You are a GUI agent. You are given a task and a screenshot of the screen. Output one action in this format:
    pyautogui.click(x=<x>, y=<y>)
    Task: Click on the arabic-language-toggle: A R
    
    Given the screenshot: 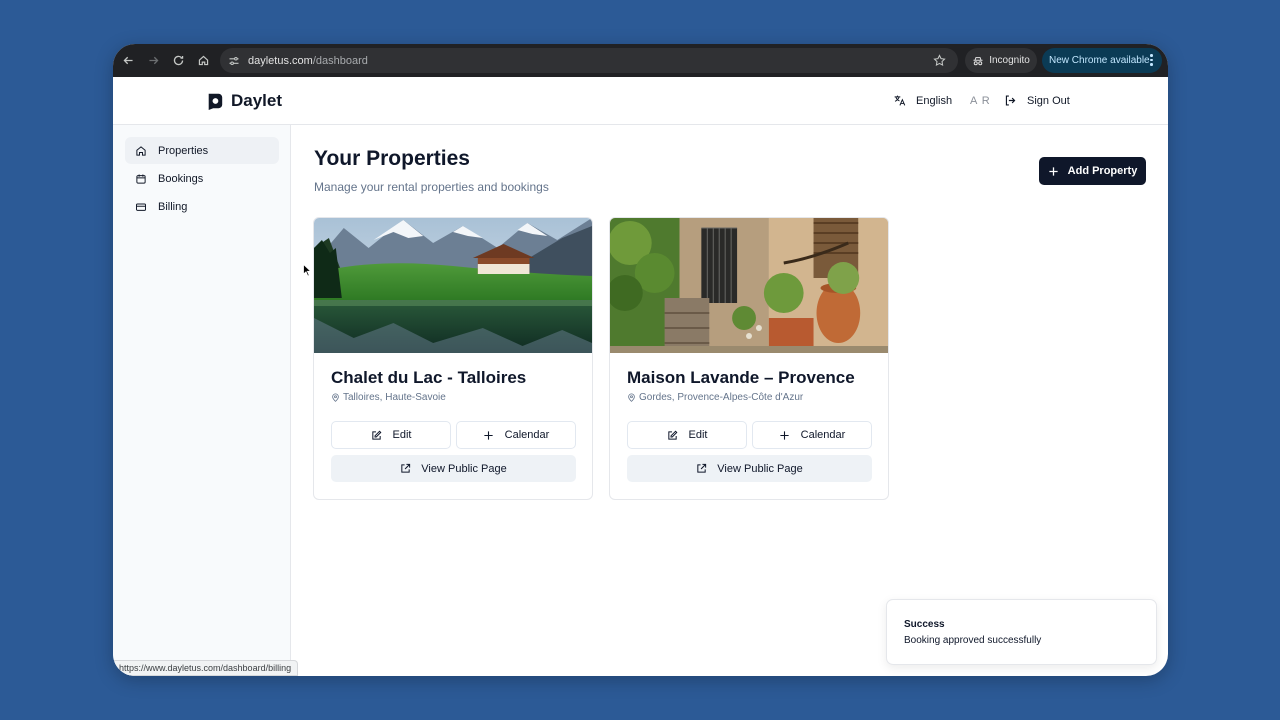 What is the action you would take?
    pyautogui.click(x=980, y=101)
    